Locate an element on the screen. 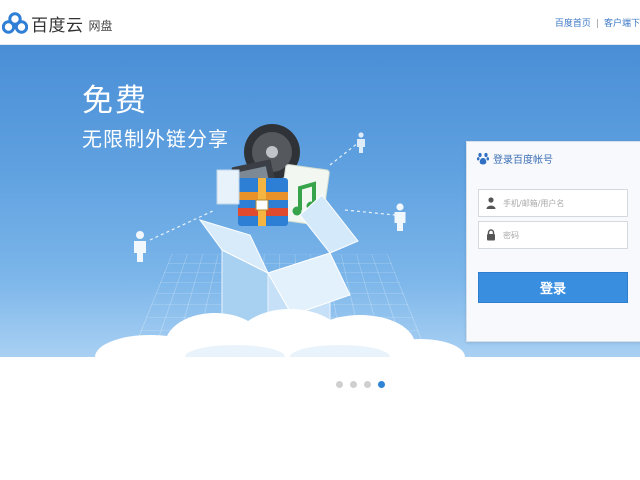 This screenshot has width=640, height=480. carousel-indicators is located at coordinates (364, 384).